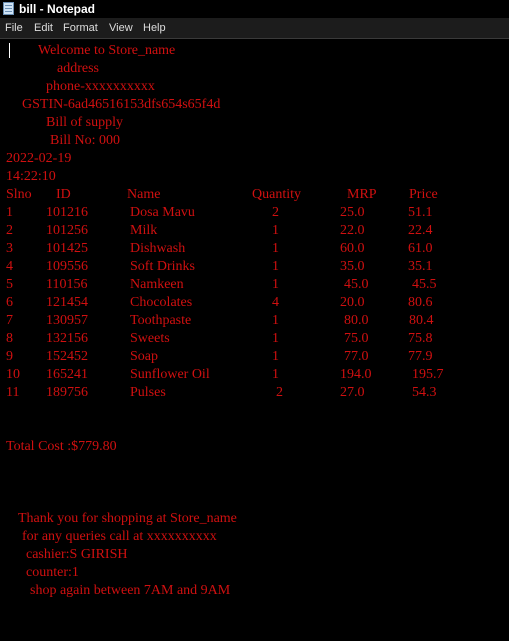 This screenshot has height=641, width=509. What do you see at coordinates (275, 302) in the screenshot?
I see `cell-quantity: 4` at bounding box center [275, 302].